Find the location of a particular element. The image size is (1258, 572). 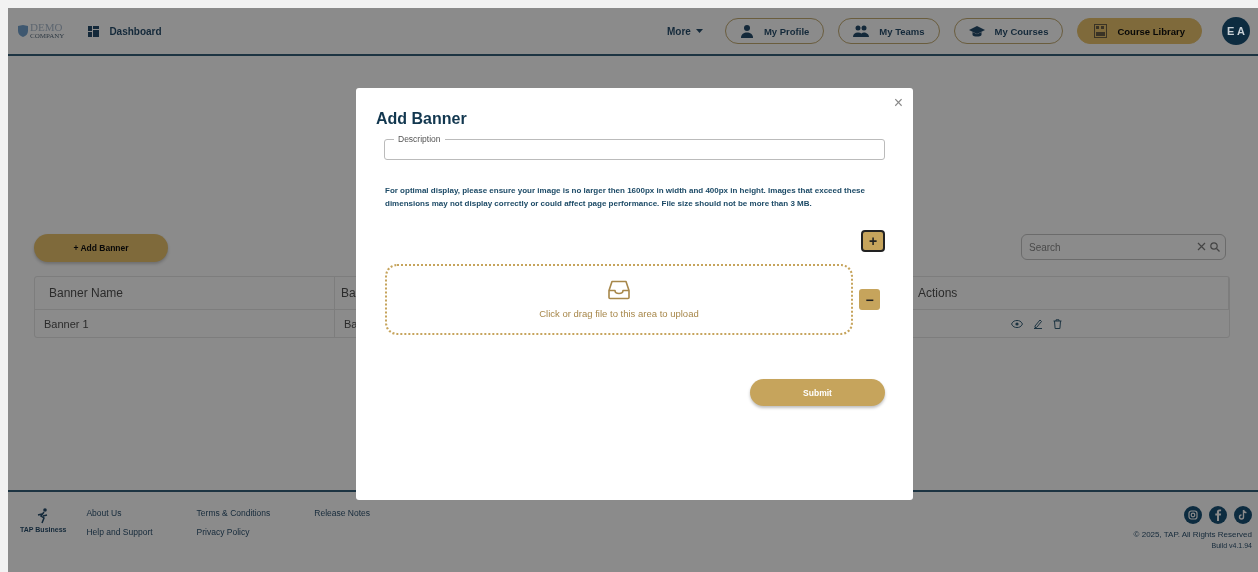

library-icon is located at coordinates (1101, 31).